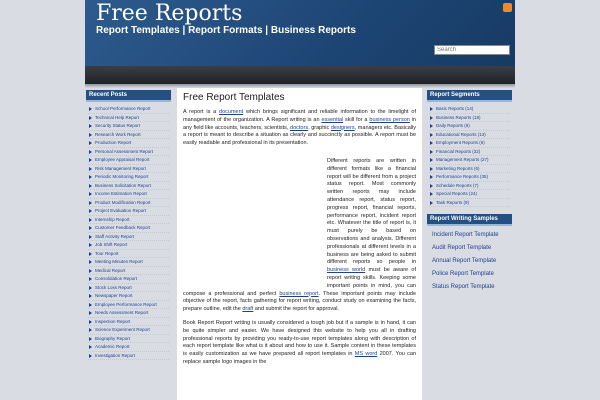 This screenshot has width=600, height=400. I want to click on report-segment-link: Business Reports (18), so click(469, 118).